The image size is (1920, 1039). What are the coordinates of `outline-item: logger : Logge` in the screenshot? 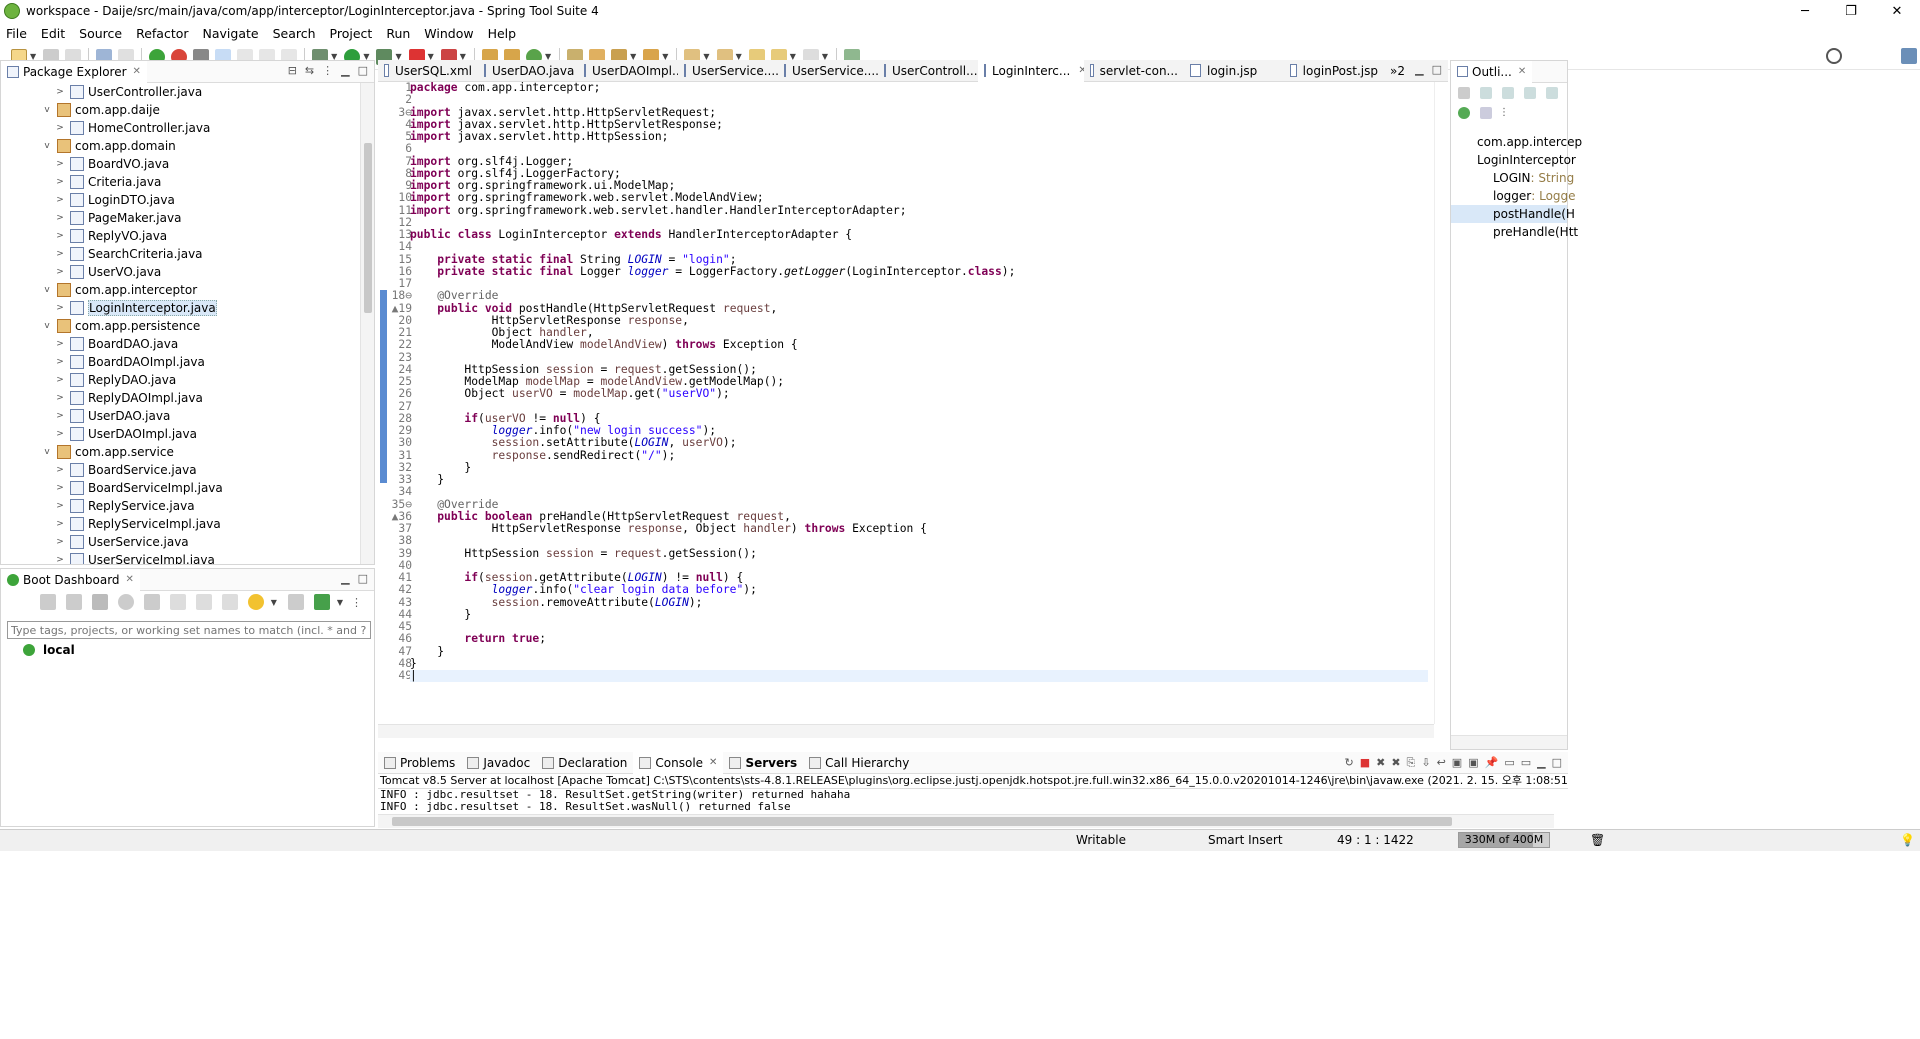 It's located at (1513, 196).